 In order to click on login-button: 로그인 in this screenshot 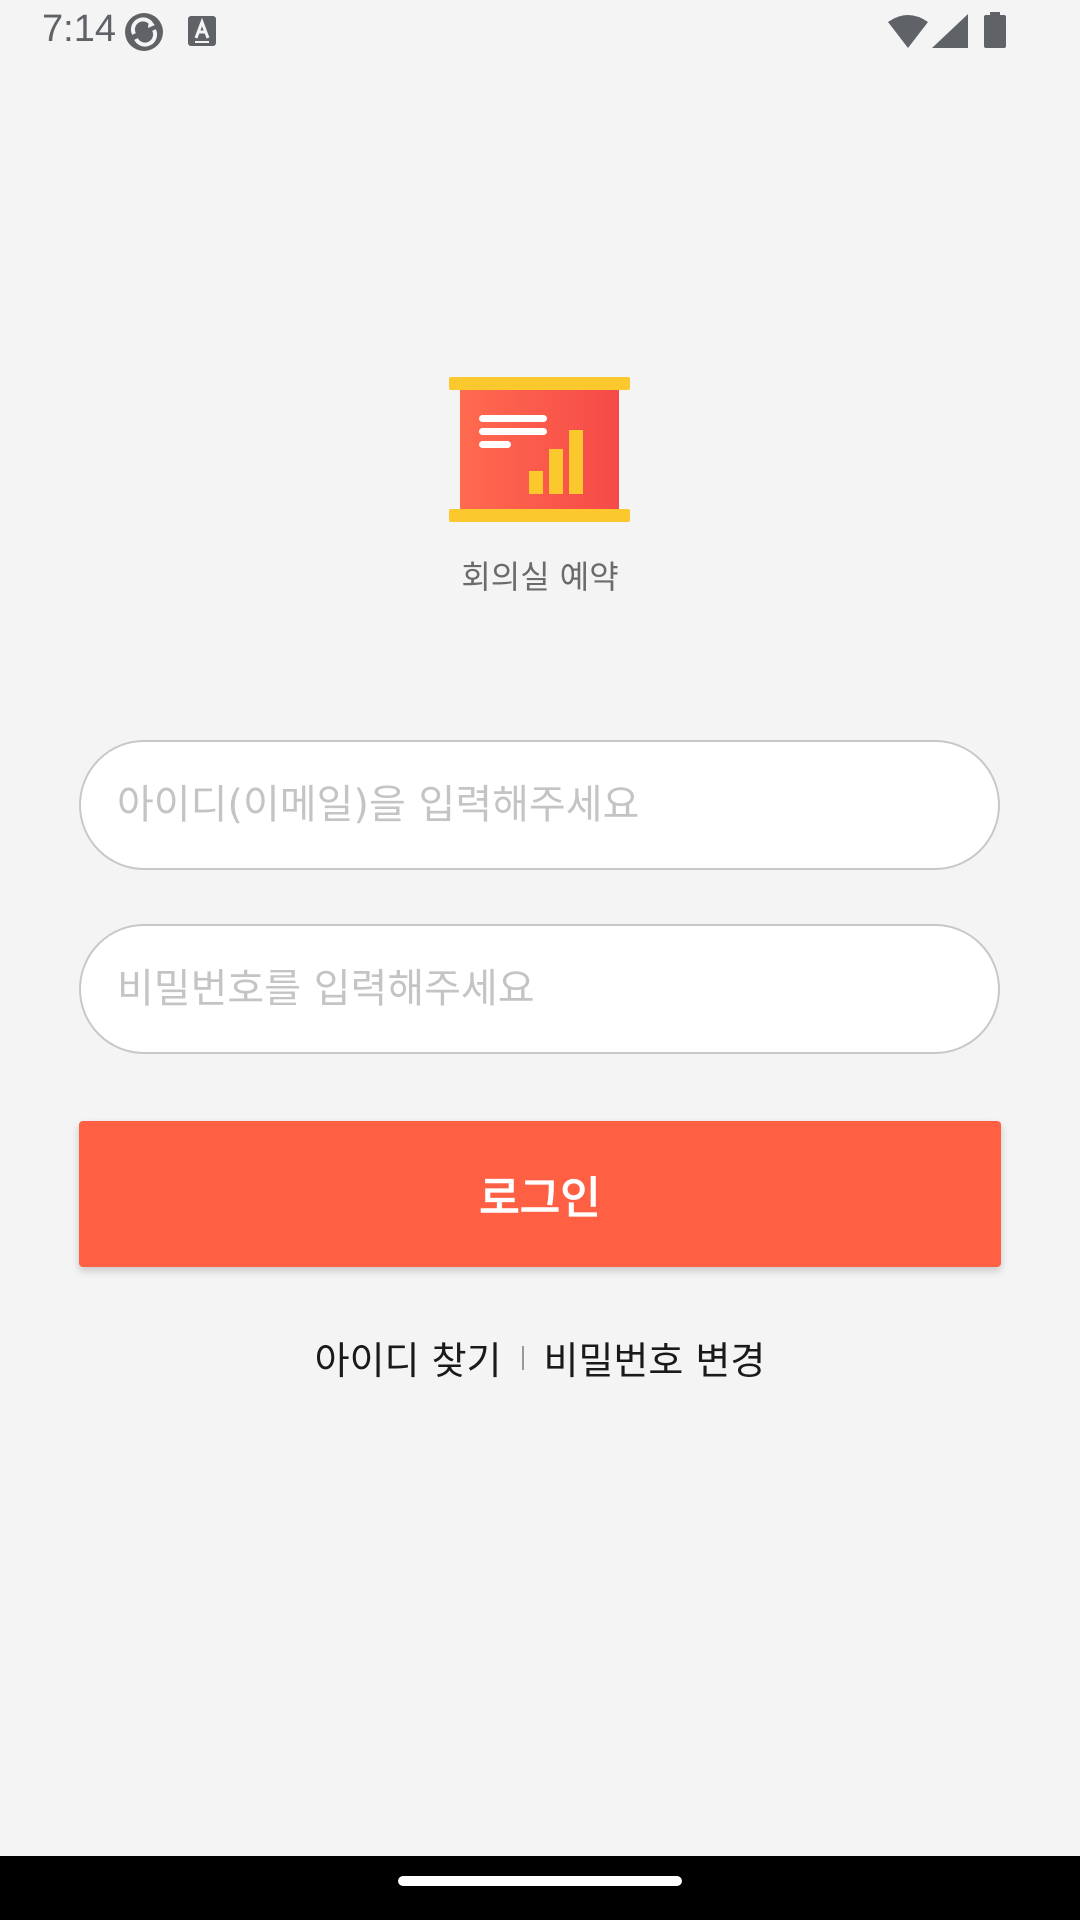, I will do `click(540, 1194)`.